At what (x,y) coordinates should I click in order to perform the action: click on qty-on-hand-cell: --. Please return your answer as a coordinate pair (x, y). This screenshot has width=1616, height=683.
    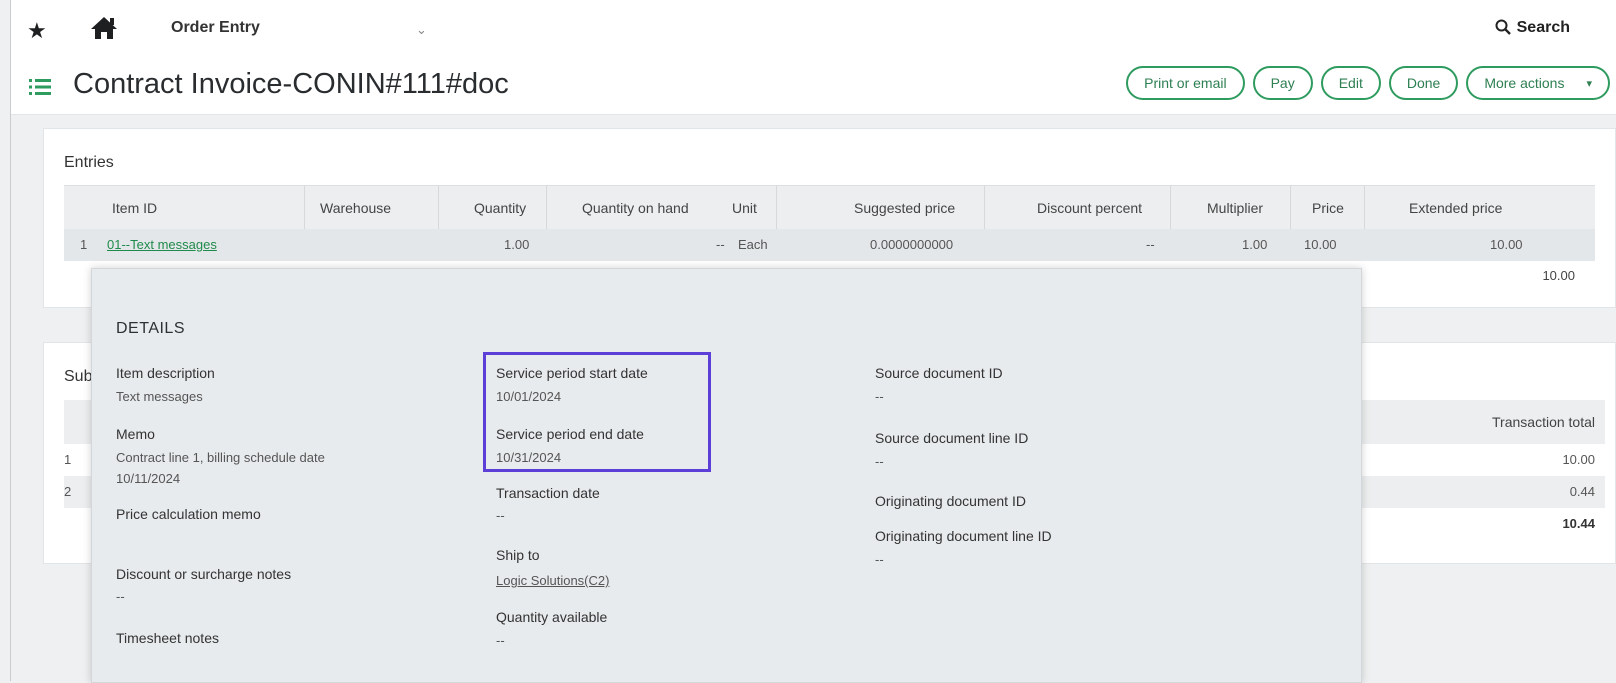
    Looking at the image, I should click on (720, 244).